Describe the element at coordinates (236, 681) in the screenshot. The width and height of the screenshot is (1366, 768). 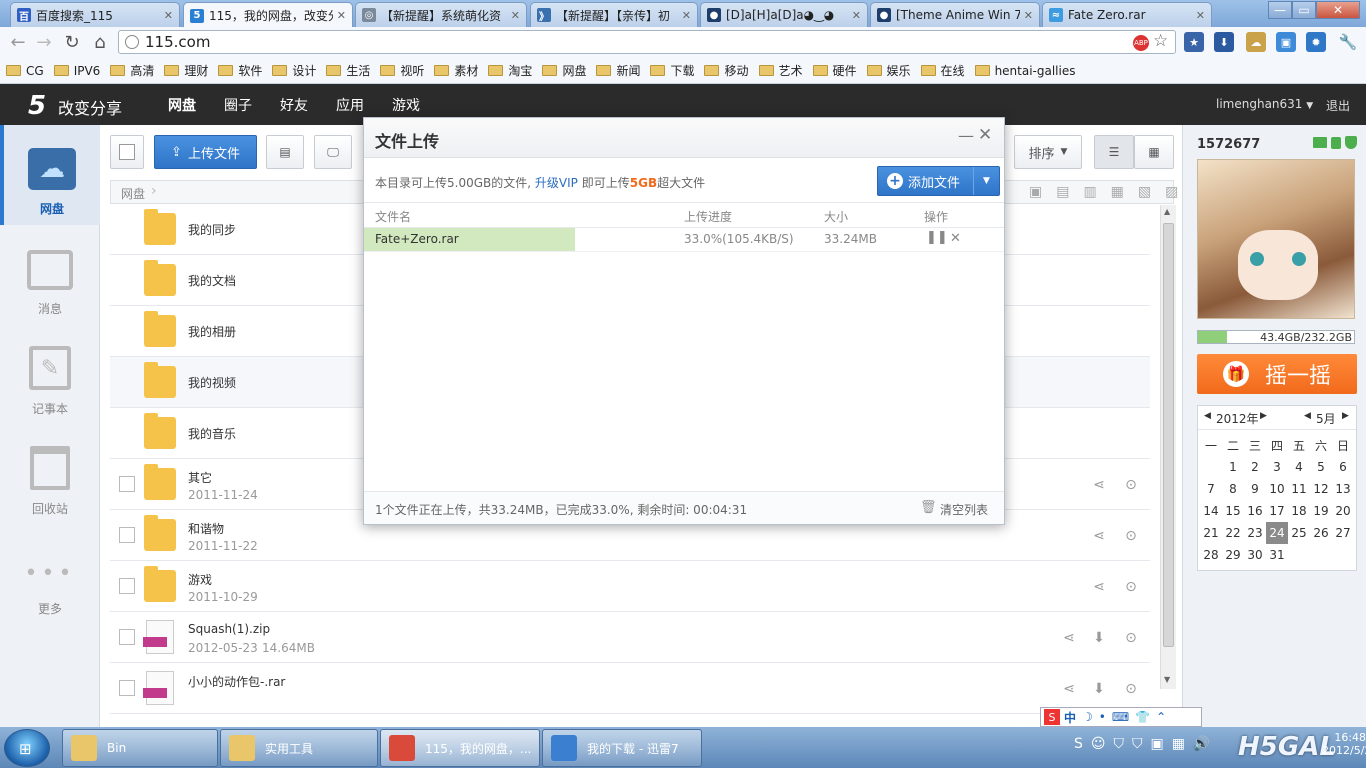
I see `file-name: 小小的动作包-.rar` at that location.